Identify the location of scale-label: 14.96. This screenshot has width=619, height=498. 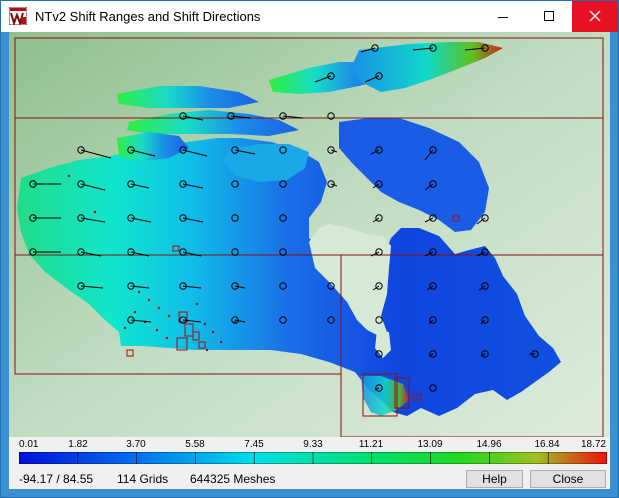
(489, 444).